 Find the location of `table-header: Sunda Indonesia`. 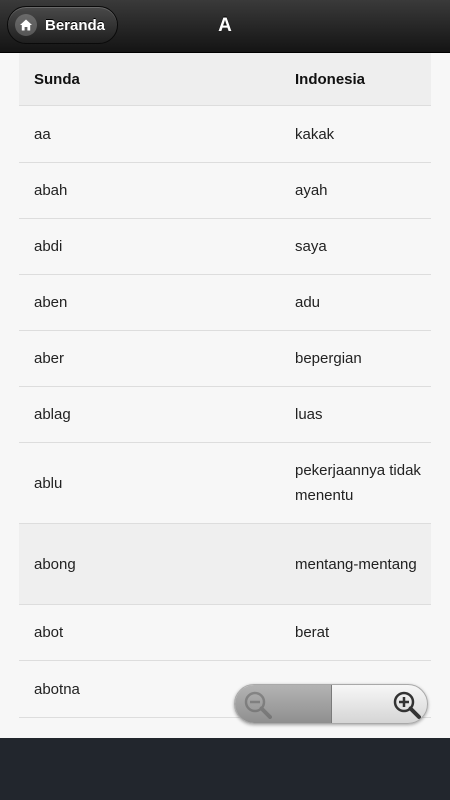

table-header: Sunda Indonesia is located at coordinates (225, 79).